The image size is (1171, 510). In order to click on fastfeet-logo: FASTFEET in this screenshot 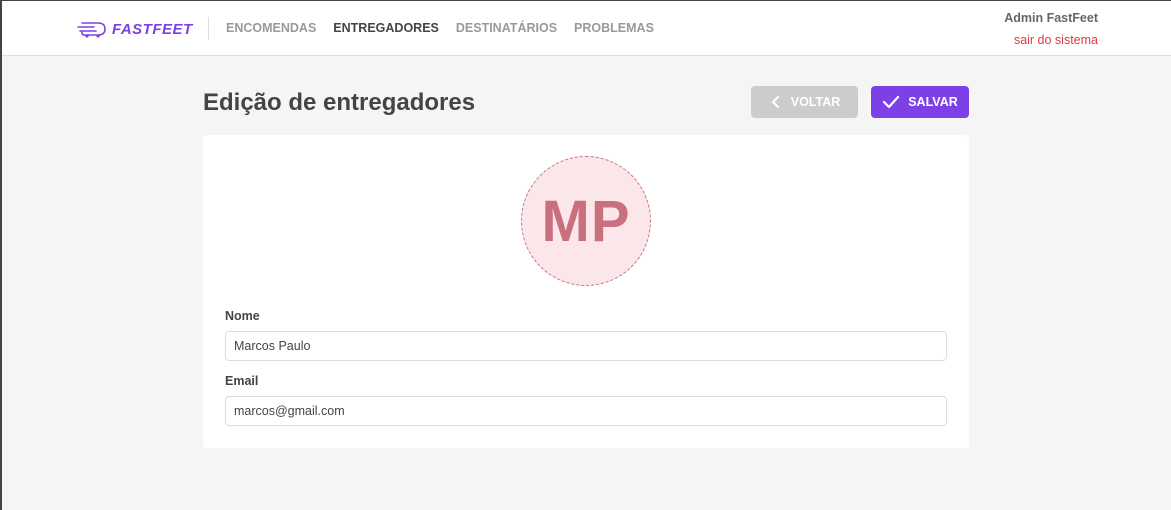, I will do `click(134, 29)`.